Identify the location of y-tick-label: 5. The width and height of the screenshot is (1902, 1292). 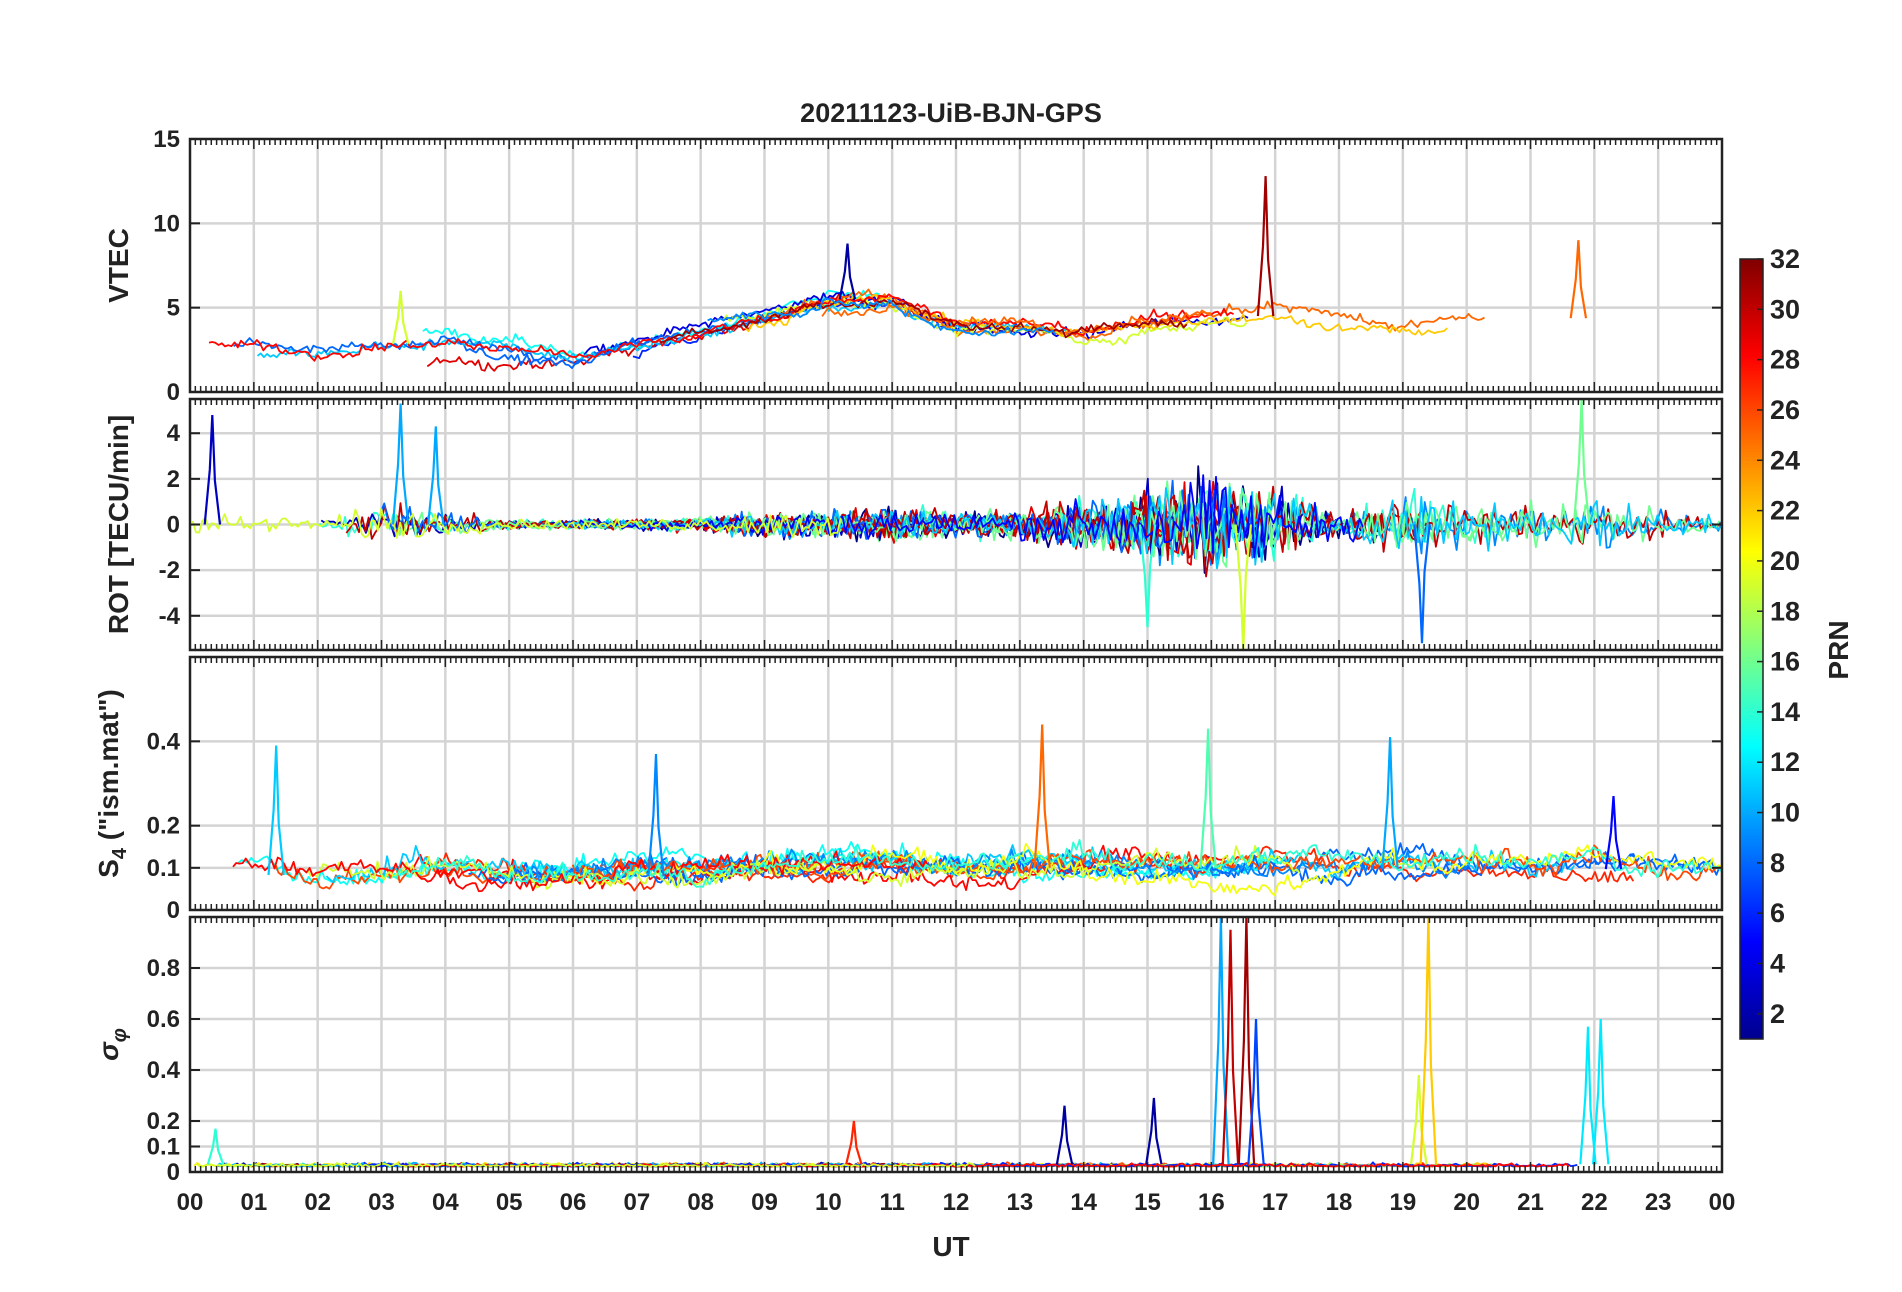
(173, 308).